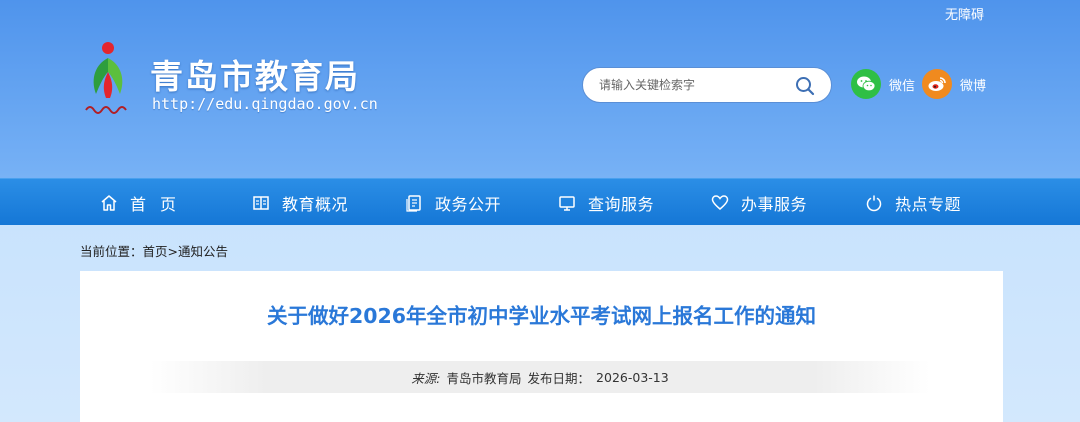 The height and width of the screenshot is (422, 1080). What do you see at coordinates (866, 84) in the screenshot?
I see `wechat-icon` at bounding box center [866, 84].